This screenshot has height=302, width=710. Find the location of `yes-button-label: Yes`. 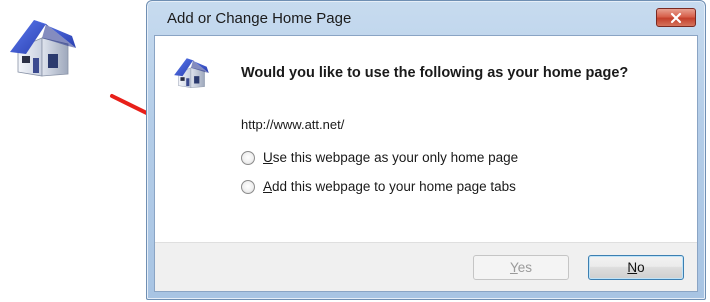

yes-button-label: Yes is located at coordinates (521, 267).